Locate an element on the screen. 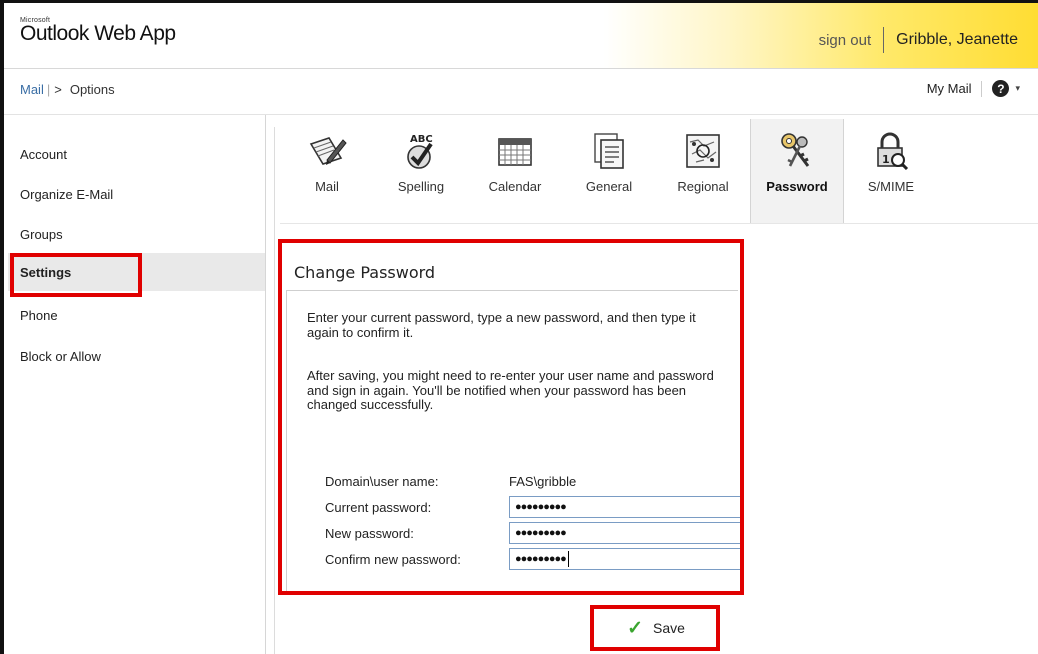 The height and width of the screenshot is (654, 1038). sidebar-item-phone: Phone is located at coordinates (39, 315).